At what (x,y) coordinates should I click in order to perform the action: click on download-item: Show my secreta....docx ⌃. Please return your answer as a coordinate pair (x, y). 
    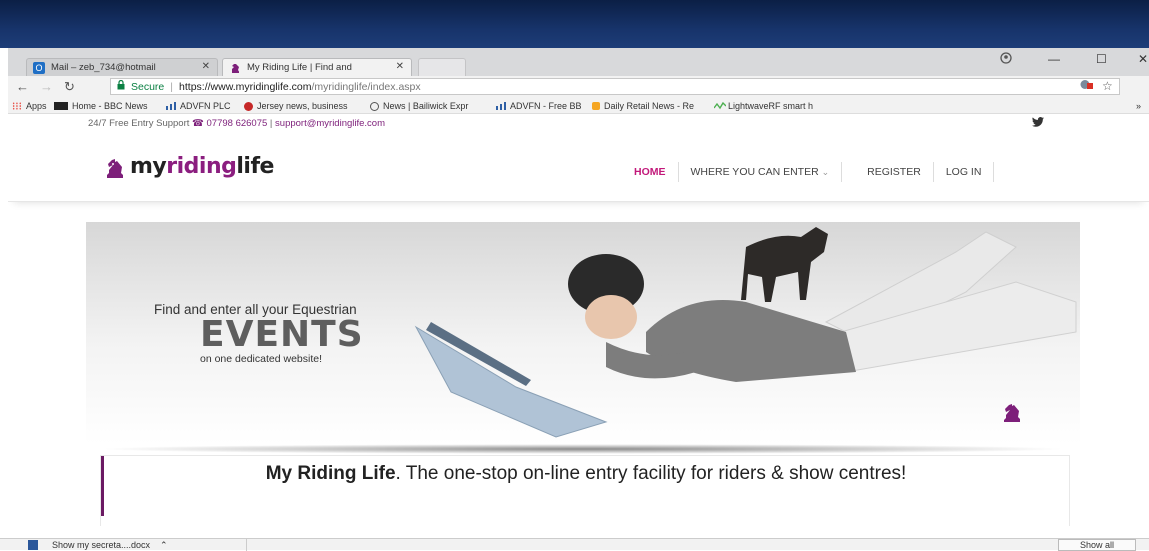
    Looking at the image, I should click on (98, 545).